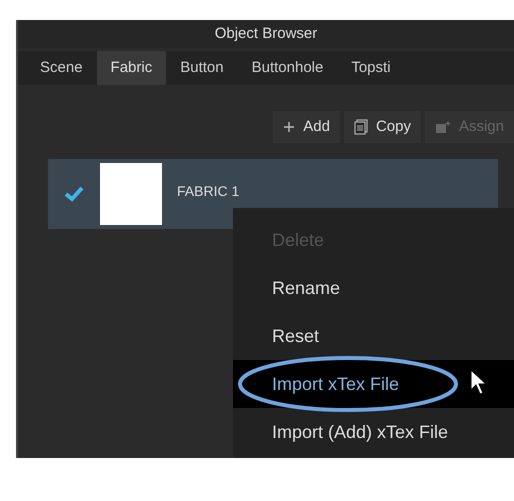  I want to click on menu-item: Import (Add) xTex File, so click(373, 432).